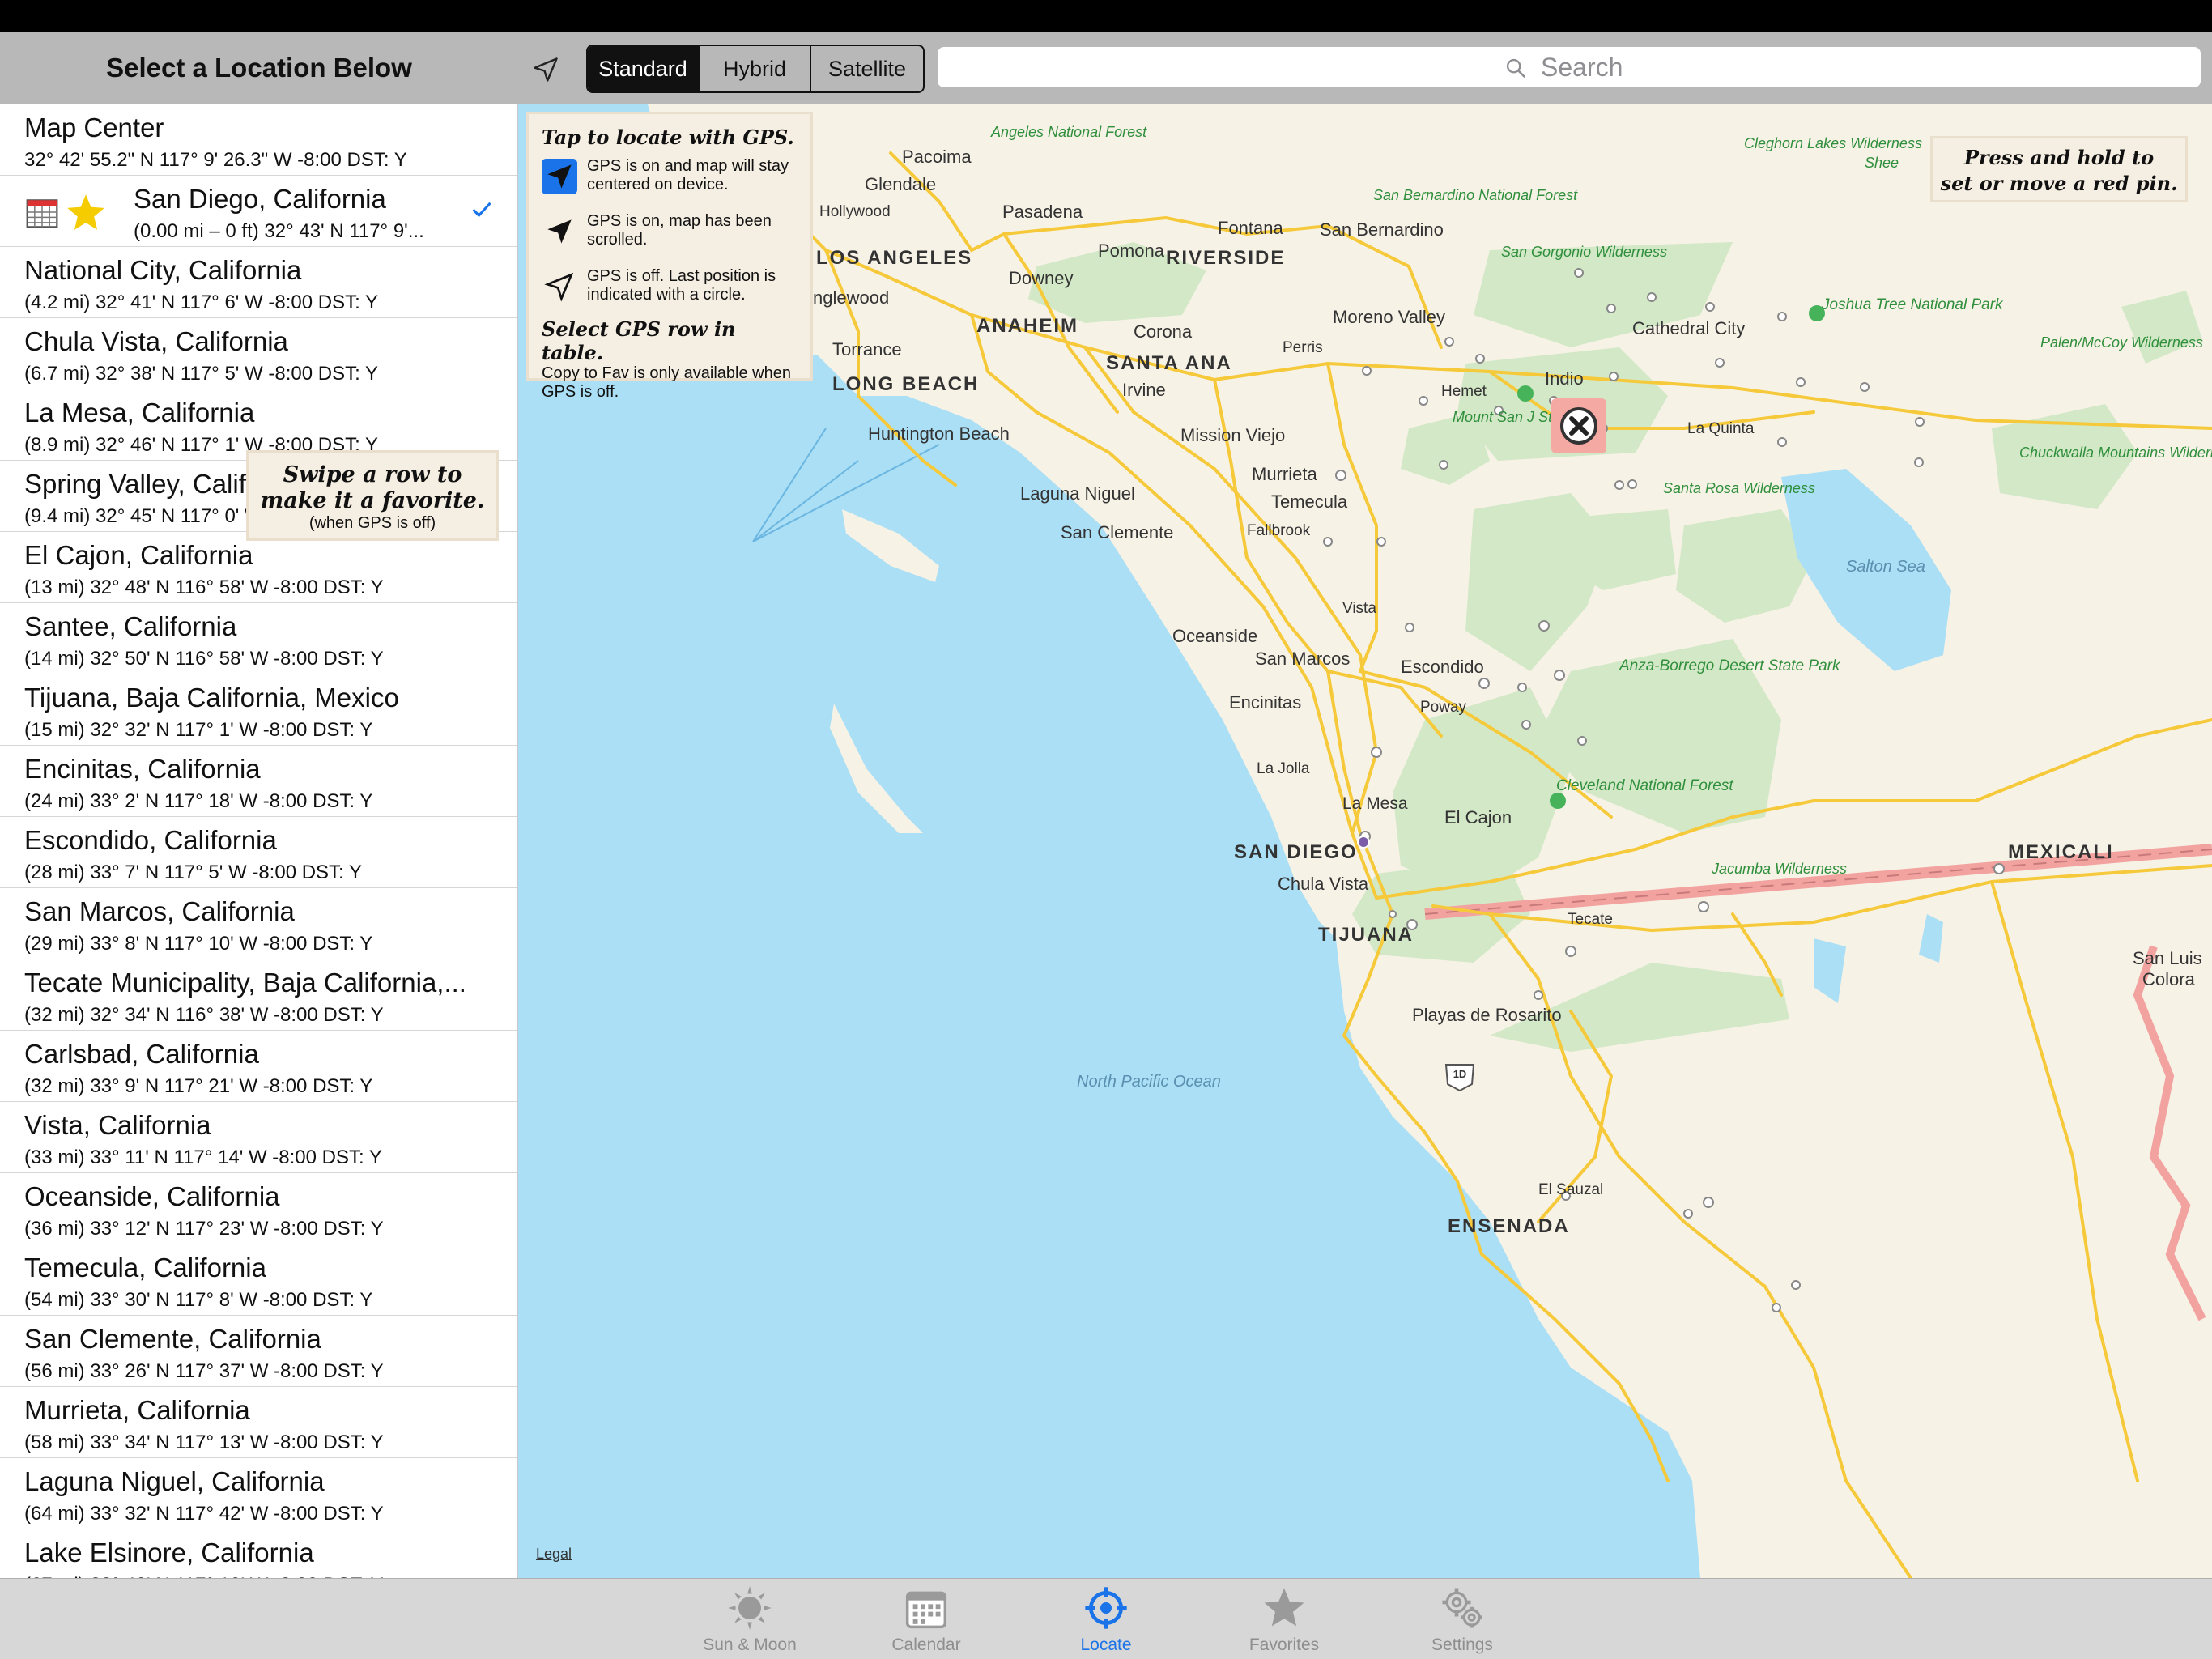  Describe the element at coordinates (1149, 1082) in the screenshot. I see `map-label-north-pacific: North Pacific Ocean` at that location.